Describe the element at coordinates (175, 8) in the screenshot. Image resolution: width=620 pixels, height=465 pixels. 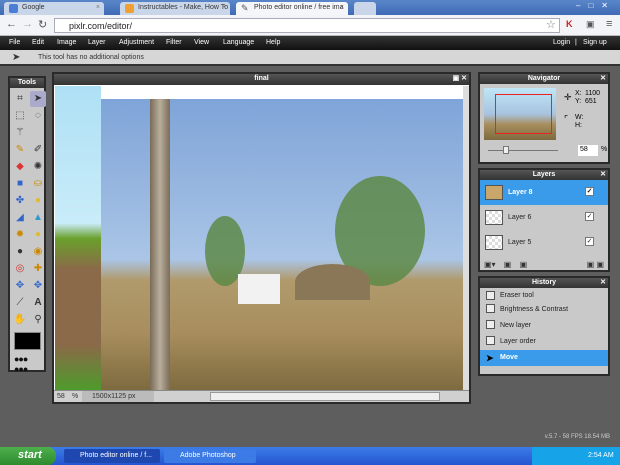
I see `tab-instructables: Instructables - Make, How To ×` at that location.